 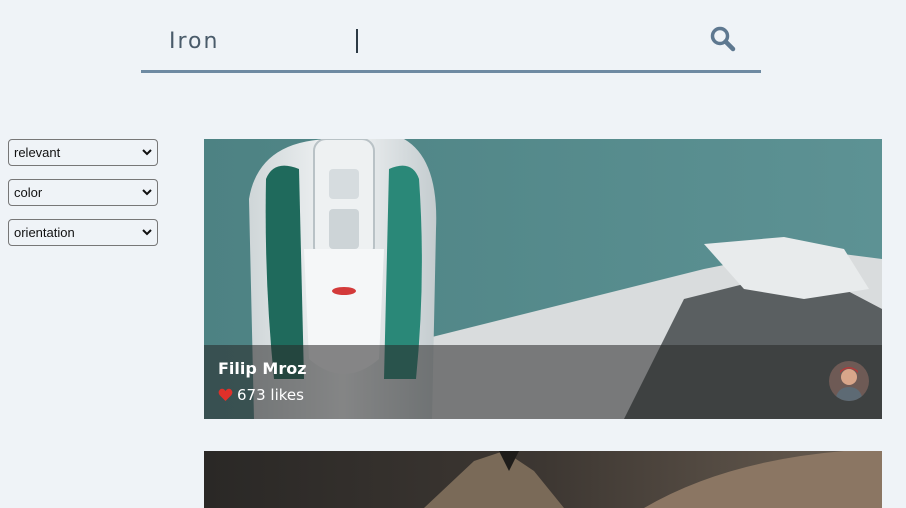 I want to click on photo-likes: 673 likes, so click(x=261, y=395).